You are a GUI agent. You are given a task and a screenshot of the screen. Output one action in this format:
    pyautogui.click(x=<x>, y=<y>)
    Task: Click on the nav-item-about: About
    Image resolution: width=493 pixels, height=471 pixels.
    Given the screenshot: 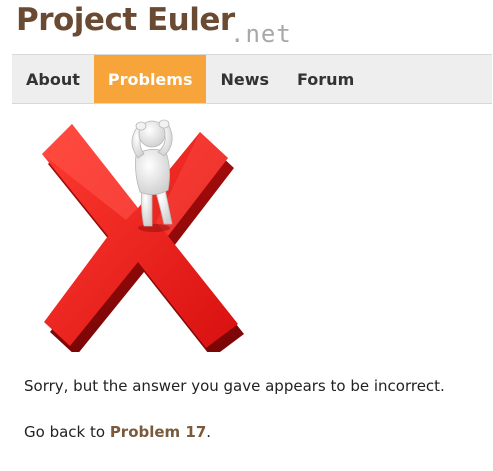 What is the action you would take?
    pyautogui.click(x=53, y=79)
    